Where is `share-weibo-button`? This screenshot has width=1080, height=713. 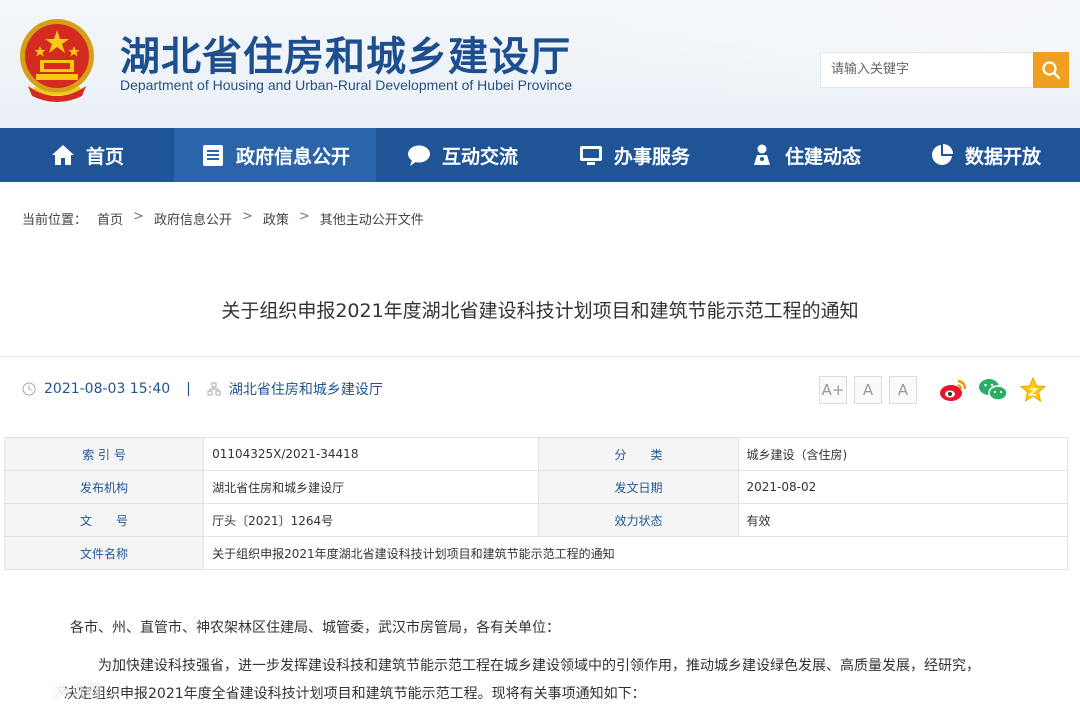
share-weibo-button is located at coordinates (953, 390).